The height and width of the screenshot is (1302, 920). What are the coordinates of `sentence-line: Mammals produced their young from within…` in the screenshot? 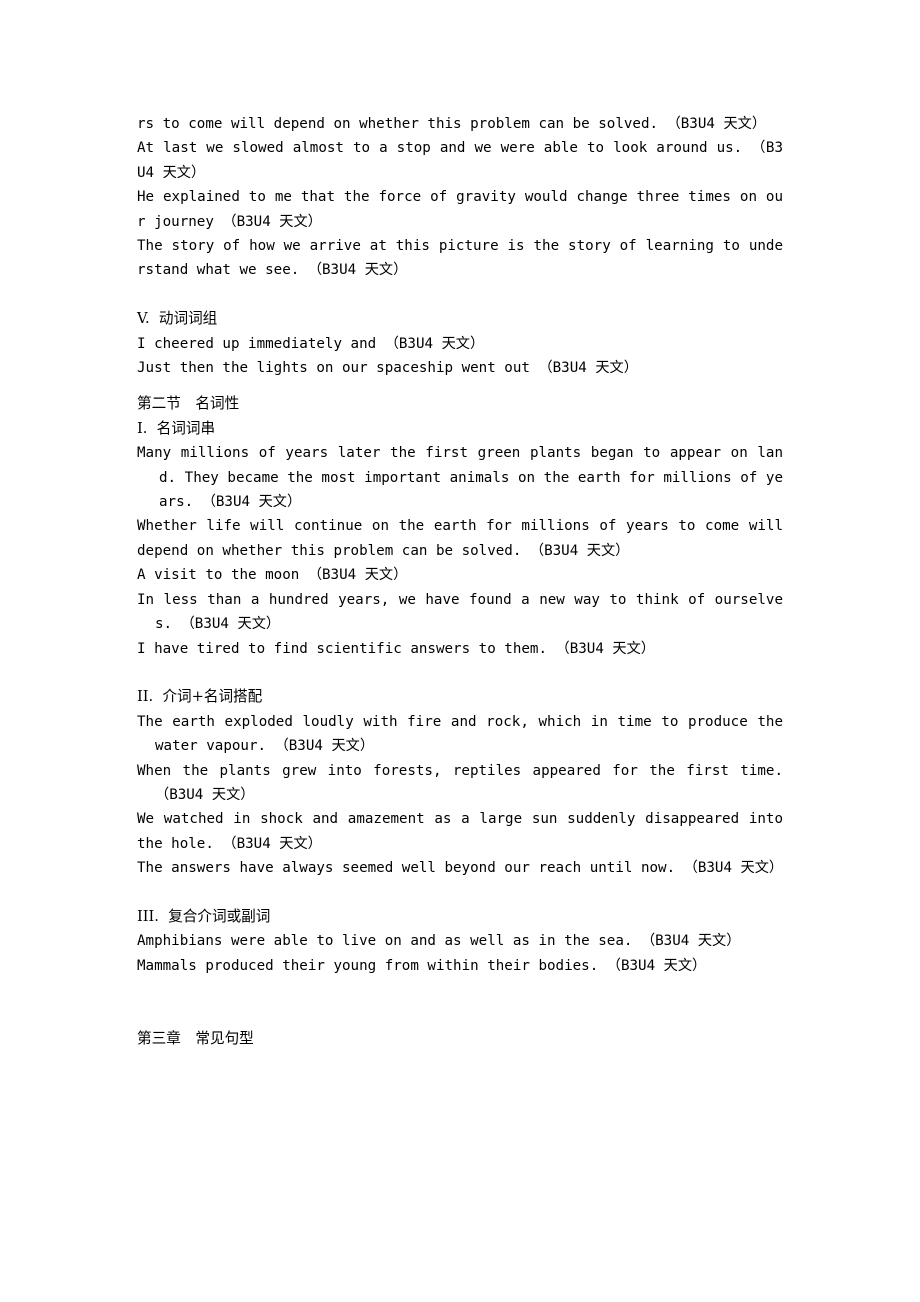 It's located at (422, 965).